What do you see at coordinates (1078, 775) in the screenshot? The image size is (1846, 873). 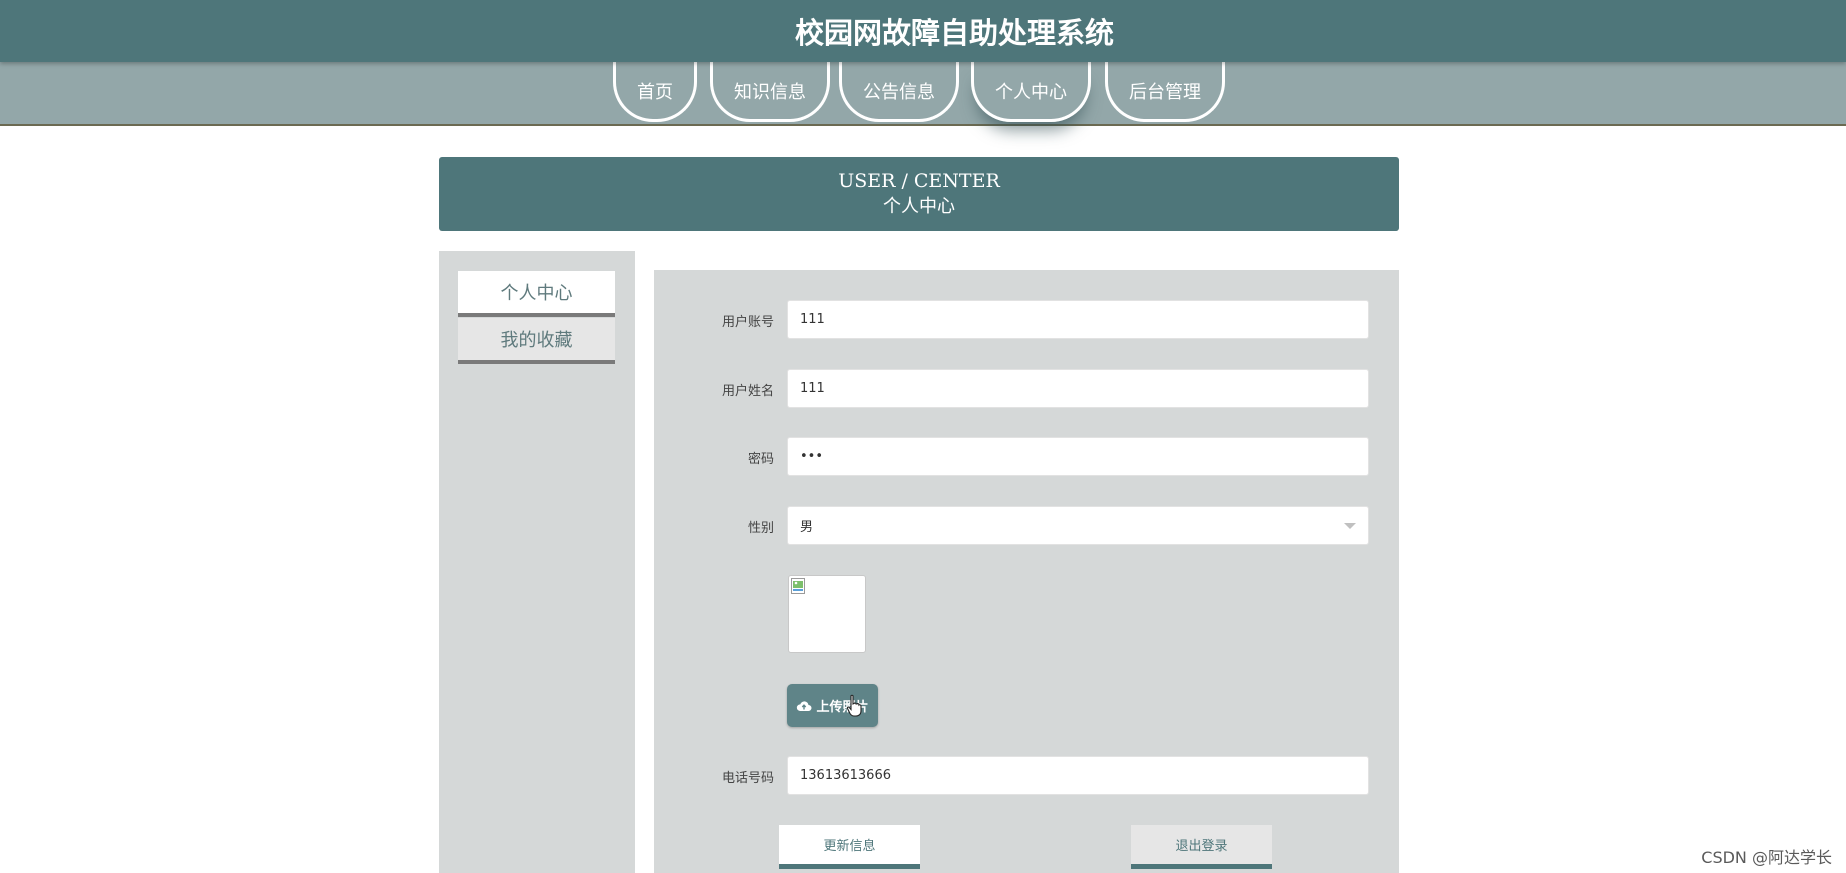 I see `phone-input: 13613613666` at bounding box center [1078, 775].